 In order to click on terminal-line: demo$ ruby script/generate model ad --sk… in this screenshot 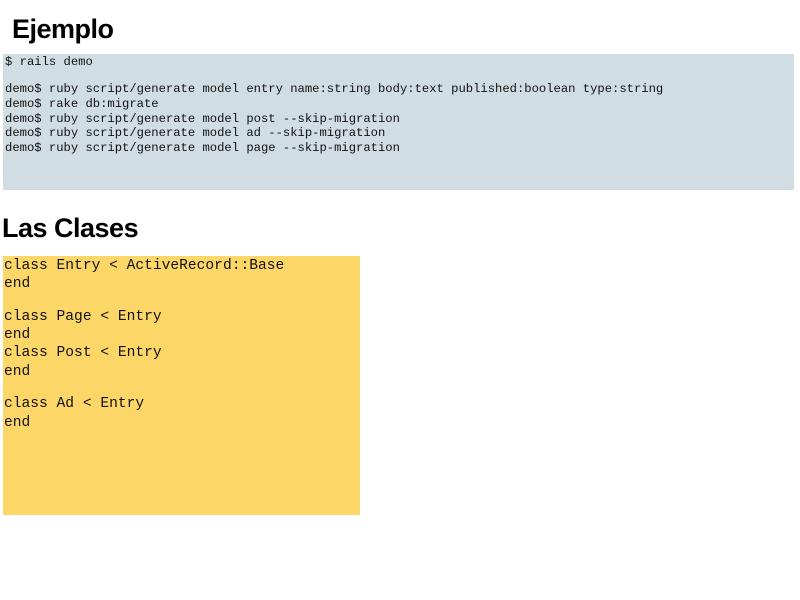, I will do `click(195, 133)`.